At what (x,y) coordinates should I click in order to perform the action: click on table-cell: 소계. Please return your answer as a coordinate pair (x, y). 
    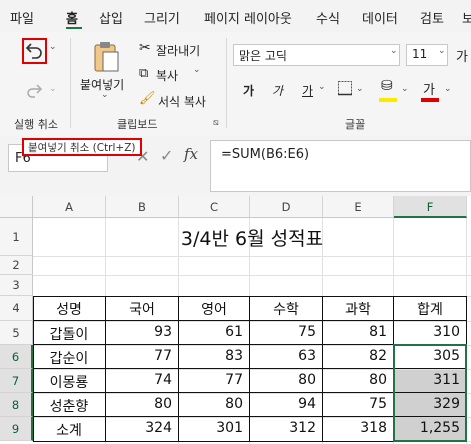
    Looking at the image, I should click on (69, 430).